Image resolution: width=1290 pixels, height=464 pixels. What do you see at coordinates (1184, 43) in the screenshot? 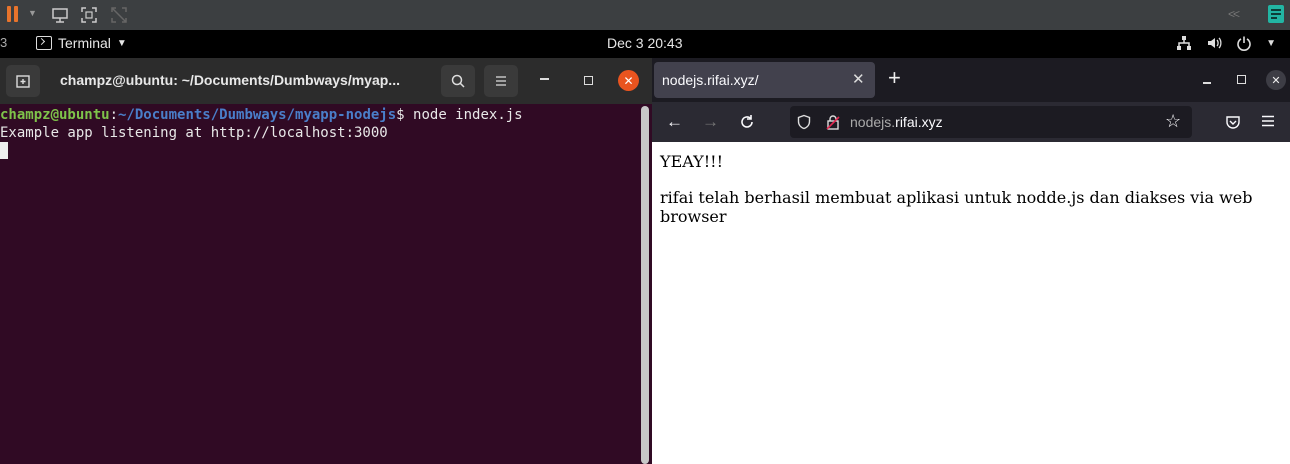
I see `network-icon` at bounding box center [1184, 43].